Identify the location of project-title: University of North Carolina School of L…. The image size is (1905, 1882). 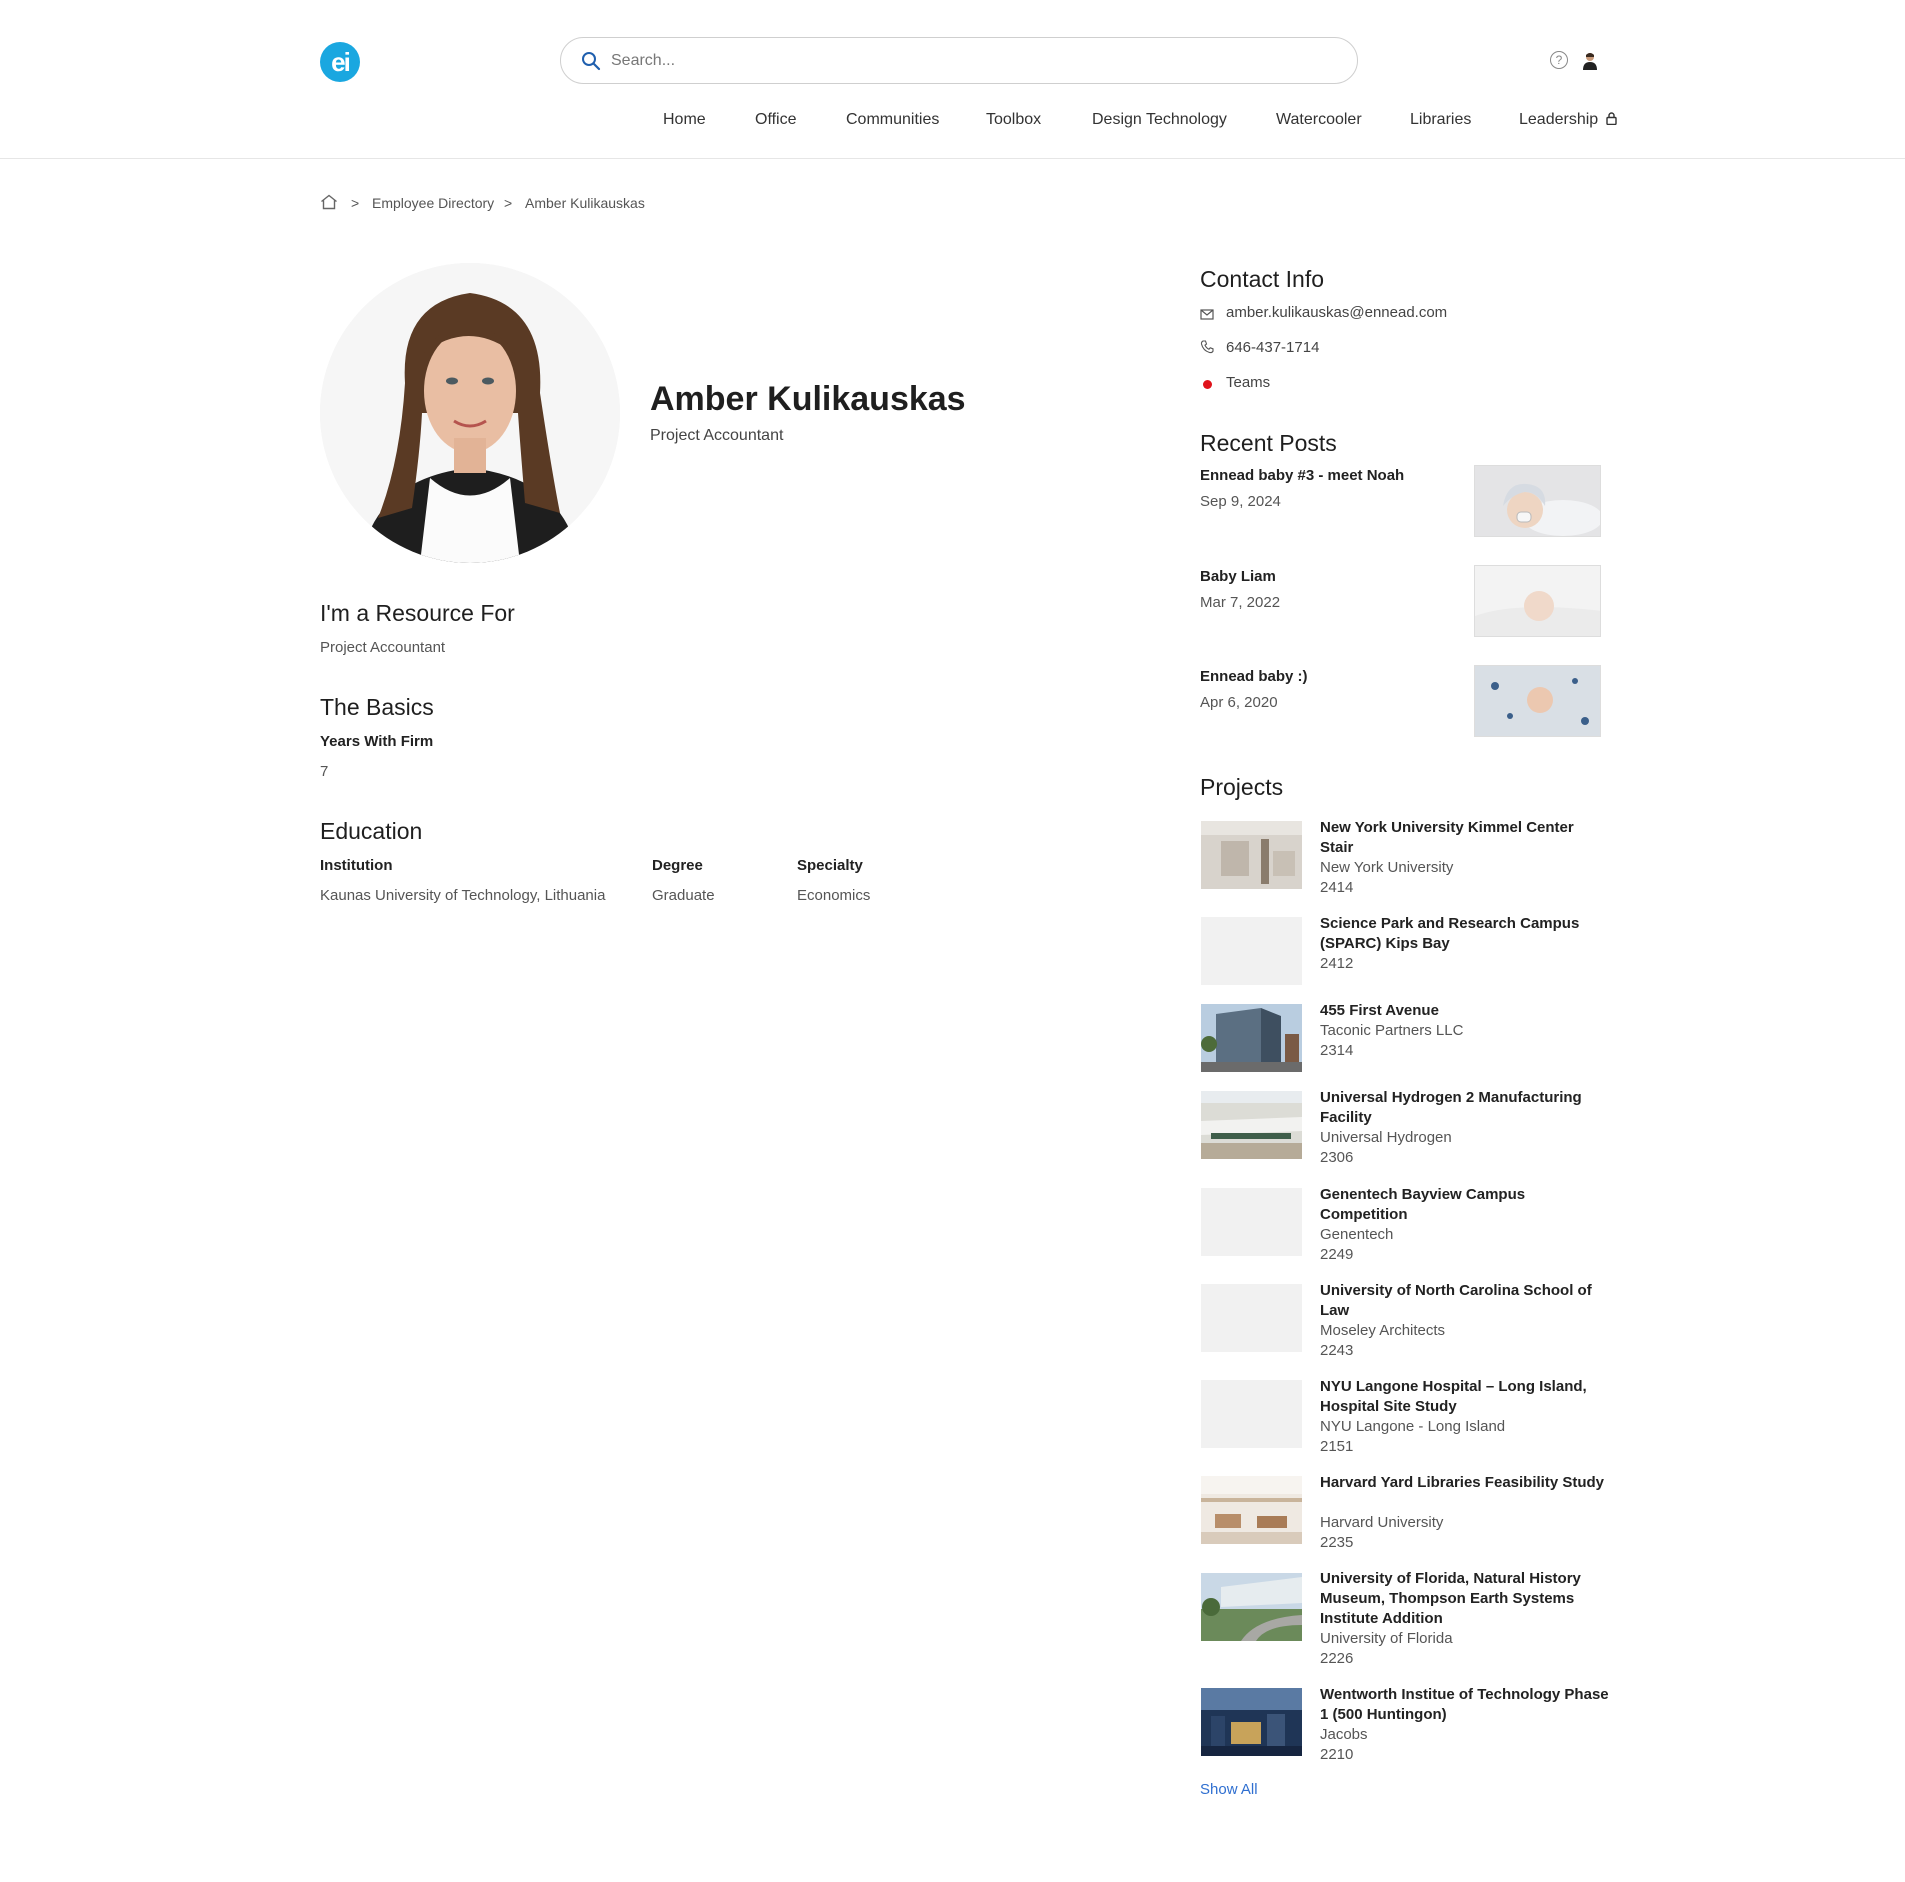
(1465, 1301).